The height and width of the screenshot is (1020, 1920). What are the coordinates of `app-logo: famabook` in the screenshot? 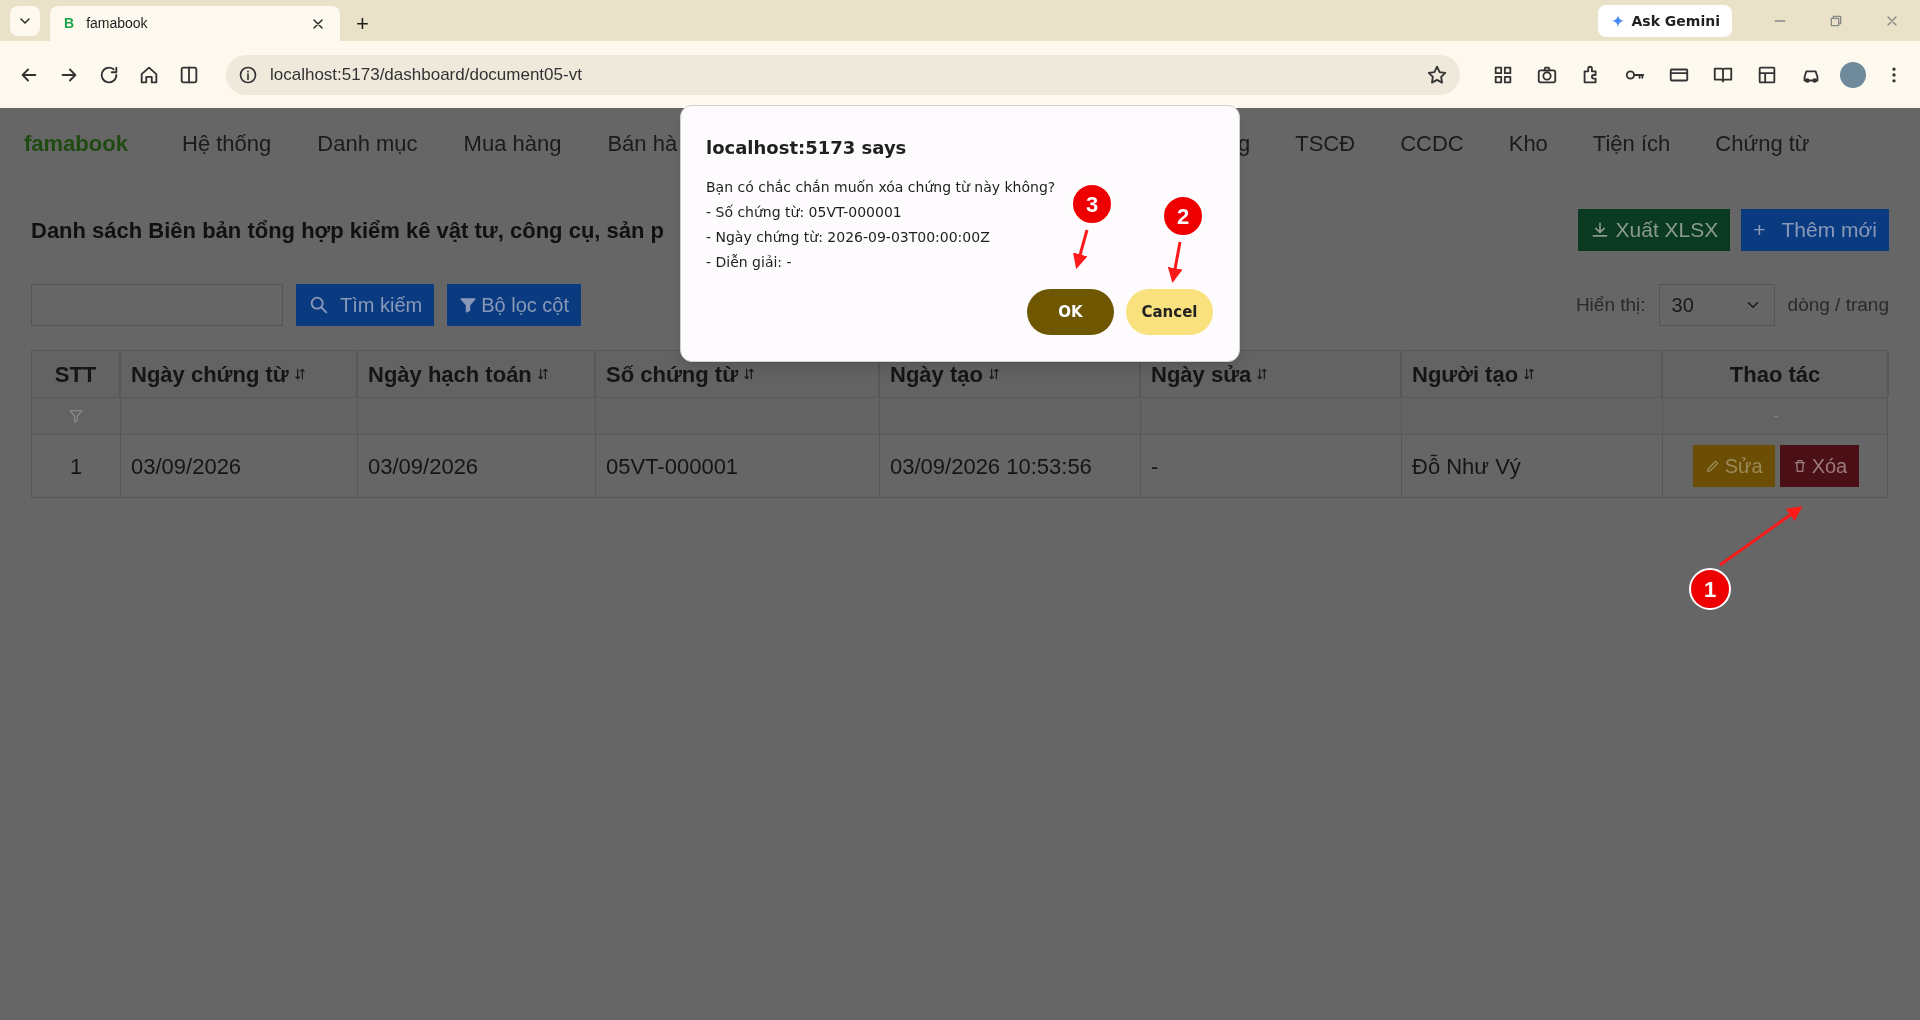 It's located at (103, 143).